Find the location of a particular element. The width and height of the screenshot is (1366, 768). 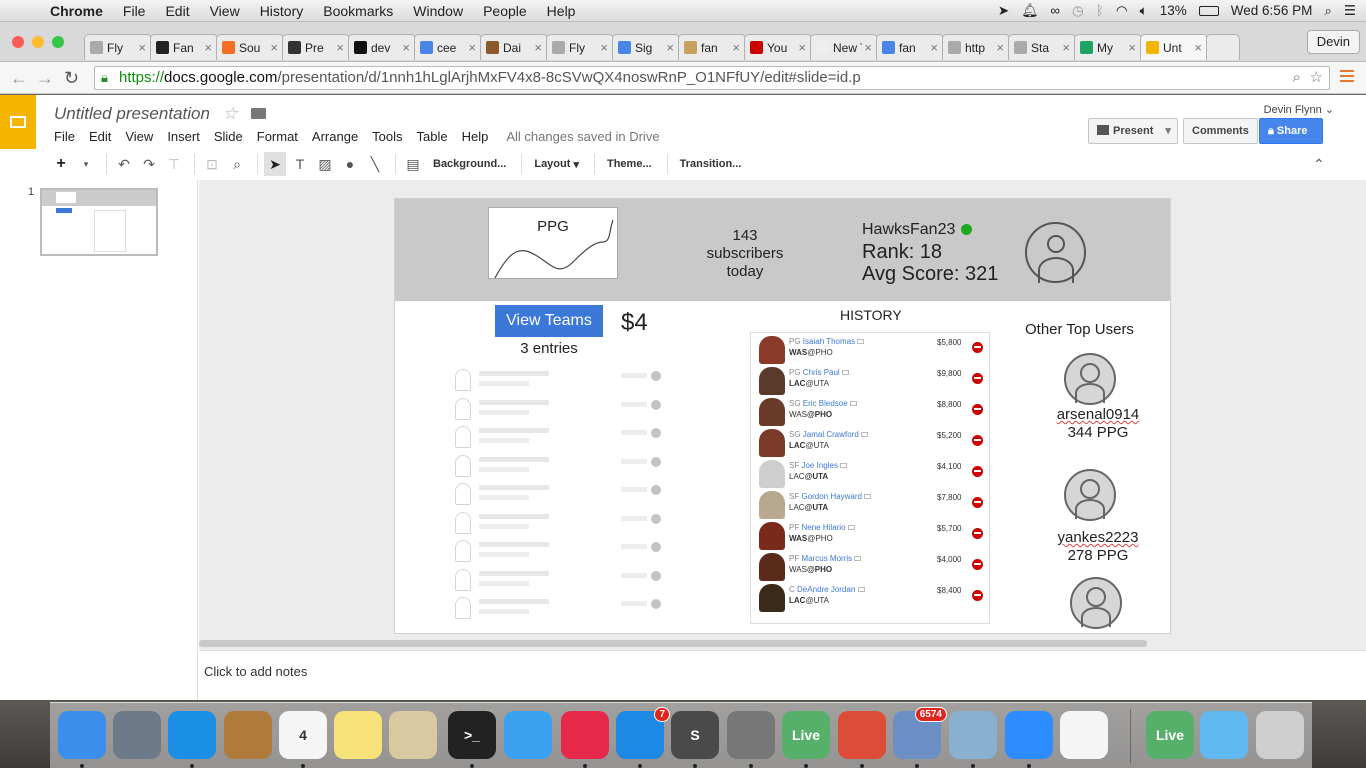

view-teams-button: View Teams is located at coordinates (549, 321).